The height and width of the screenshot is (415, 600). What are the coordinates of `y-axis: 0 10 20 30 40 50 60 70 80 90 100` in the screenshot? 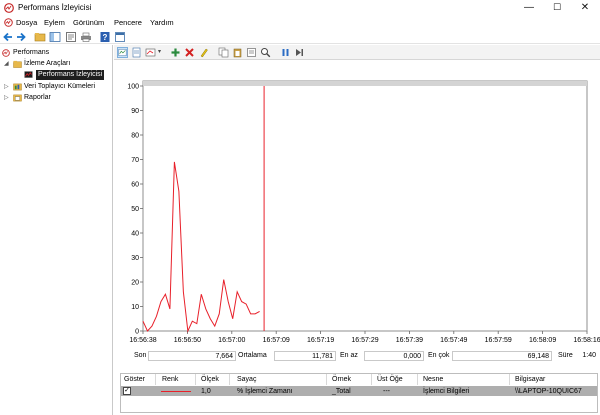 It's located at (135, 210).